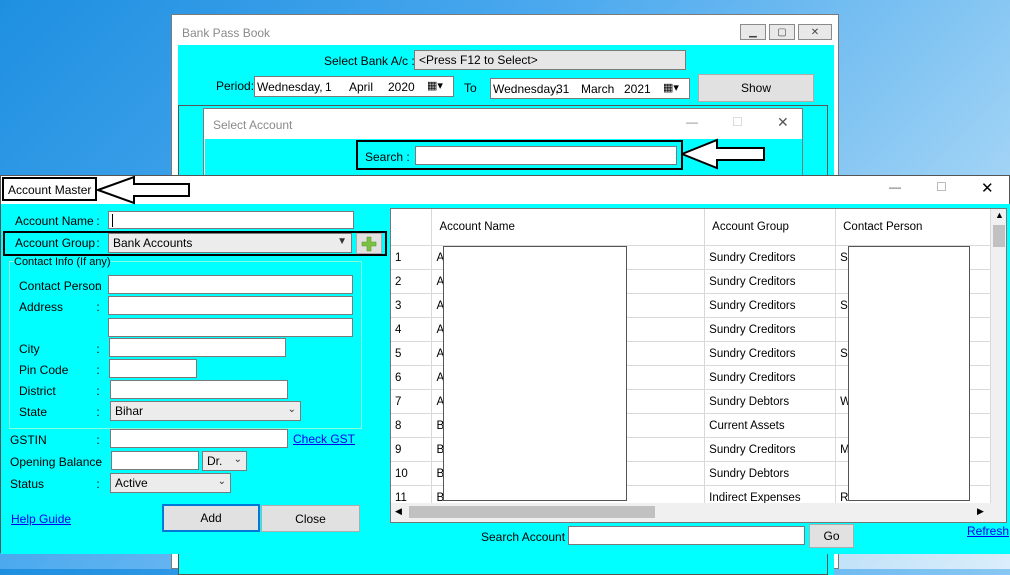 This screenshot has width=1010, height=575. I want to click on account-group-select: Bank Accounts ▼, so click(230, 243).